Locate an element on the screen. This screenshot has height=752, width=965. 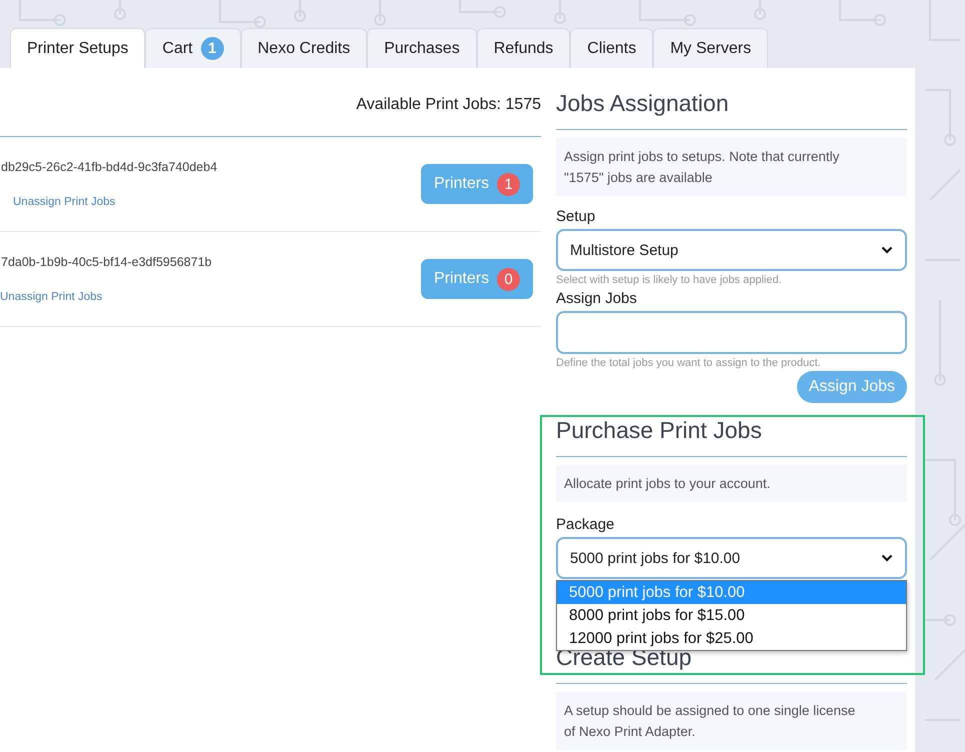
info-text: A setup should be assigned to one single license of Nexo Print Adapter. is located at coordinates (731, 721).